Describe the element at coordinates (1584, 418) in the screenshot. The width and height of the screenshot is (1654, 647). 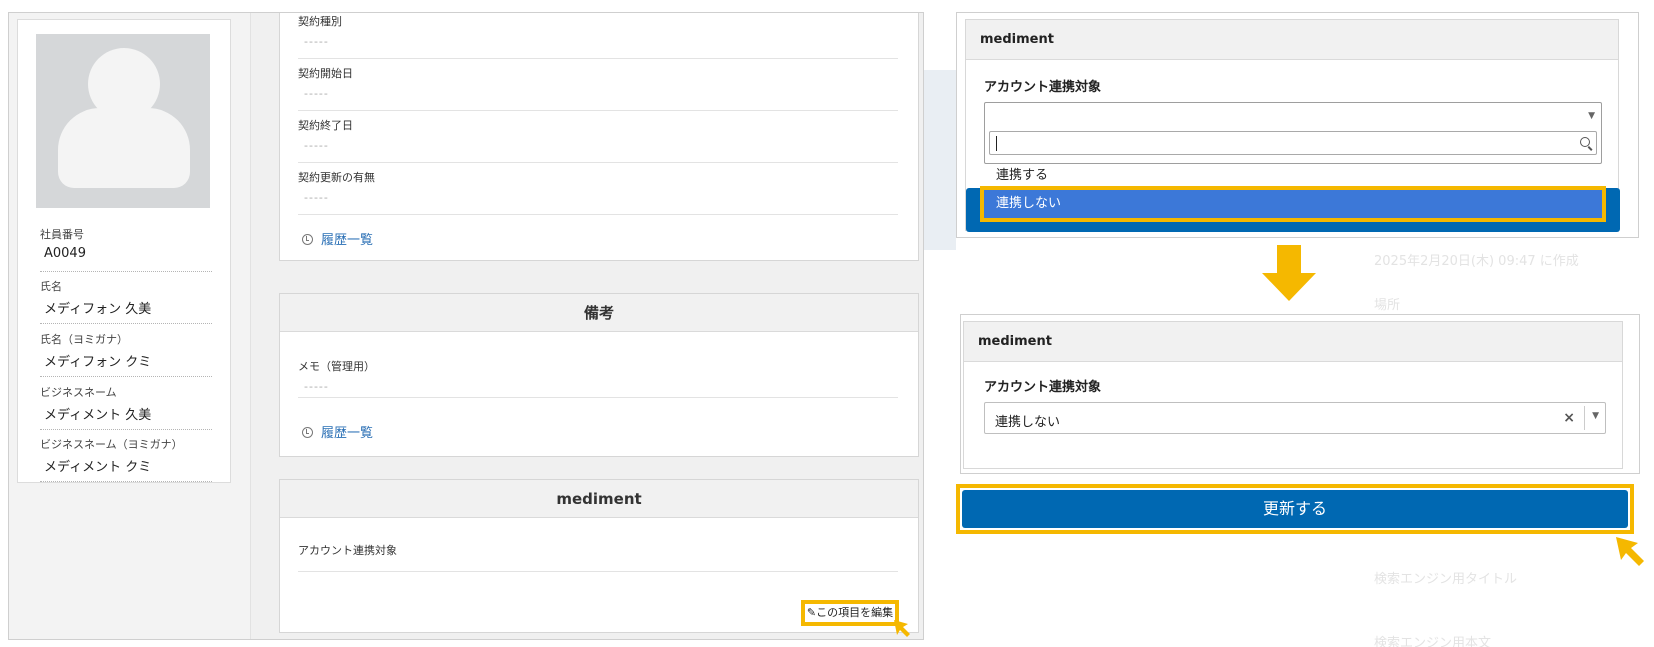
I see `select-divider` at that location.